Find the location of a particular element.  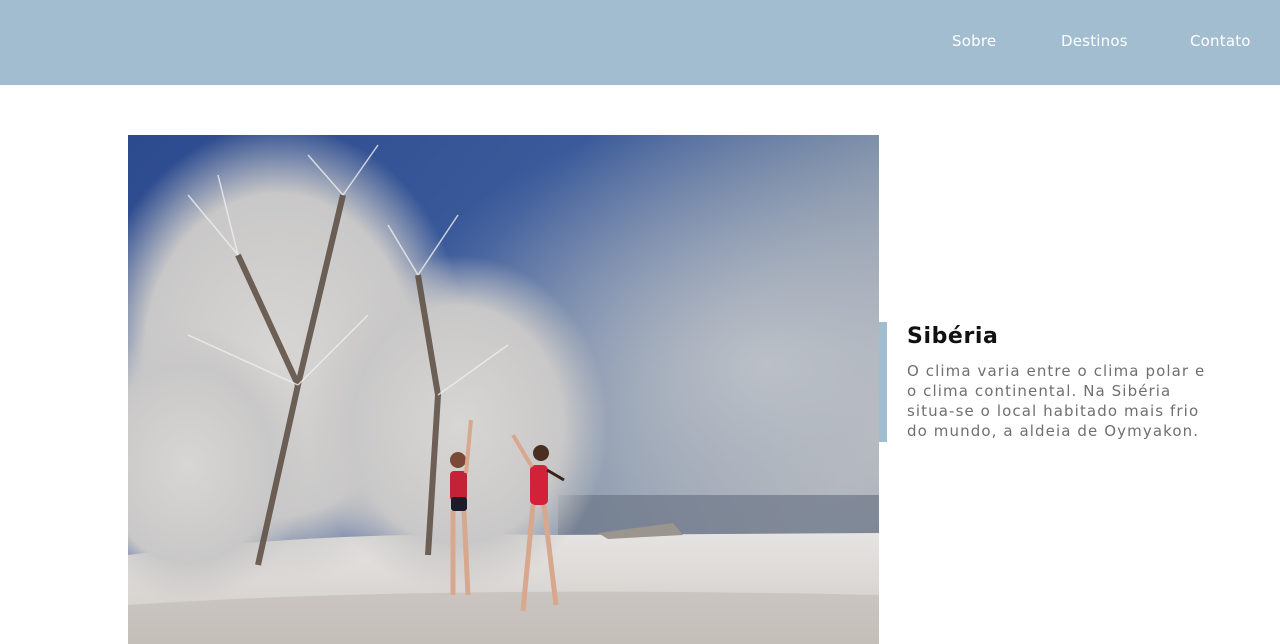

destination-title: Sibéria is located at coordinates (953, 336).